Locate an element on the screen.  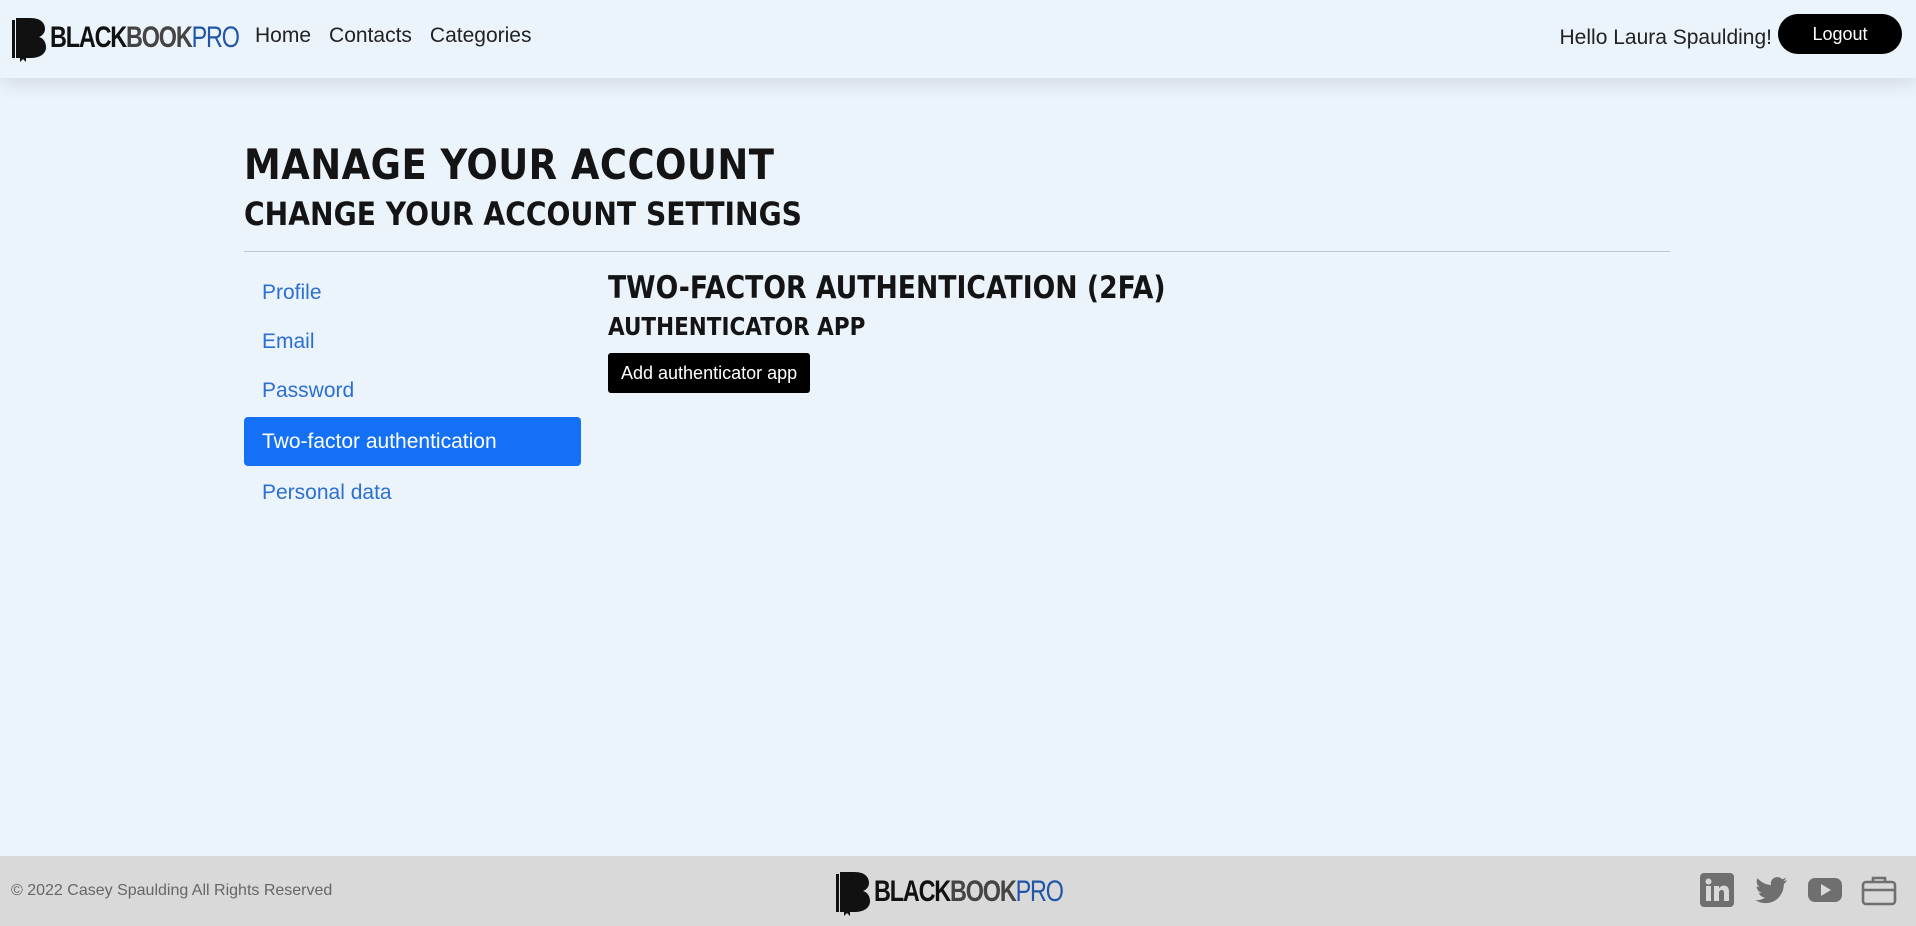
page-subtitle: CHANGE YOUR ACCOUNT SETTINGS is located at coordinates (523, 214).